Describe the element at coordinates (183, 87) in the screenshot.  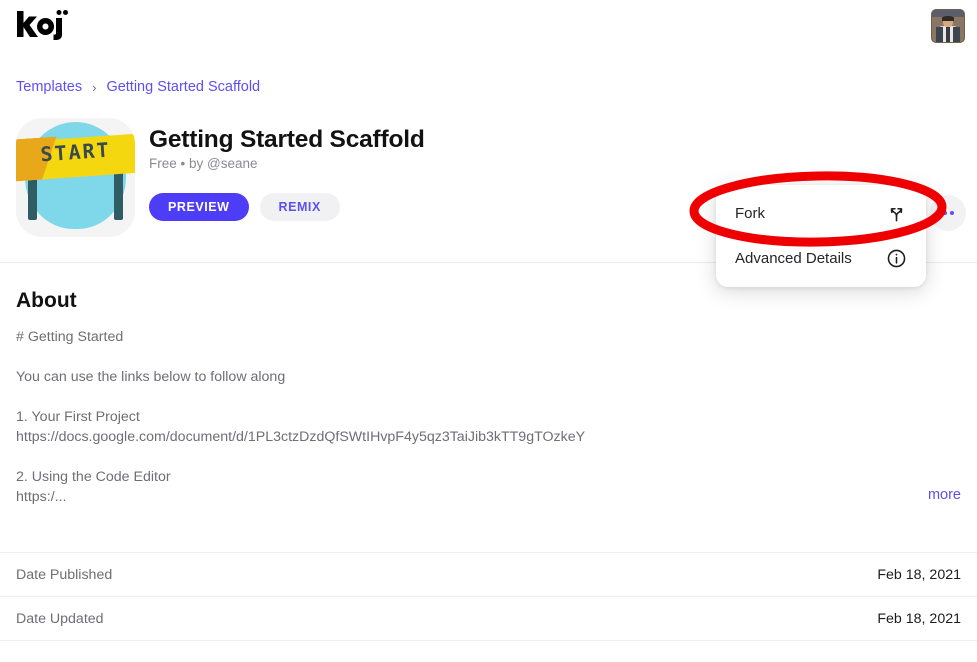
I see `breadcrumb-item-current: Getting Started Scaffold` at that location.